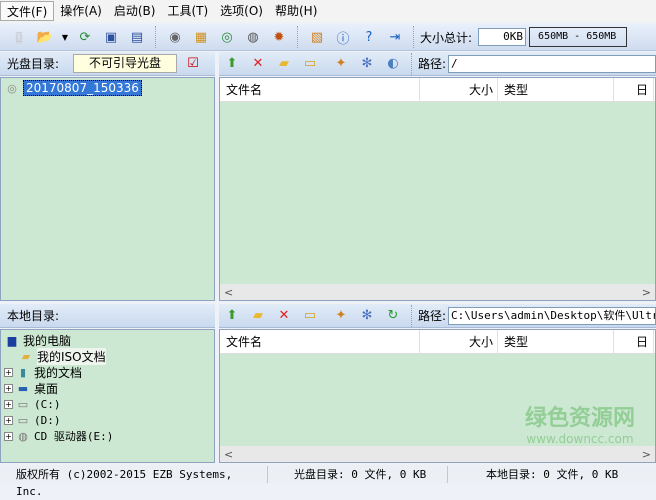 Image resolution: width=656 pixels, height=500 pixels. Describe the element at coordinates (58, 372) in the screenshot. I see `tree-label: 我的文档` at that location.